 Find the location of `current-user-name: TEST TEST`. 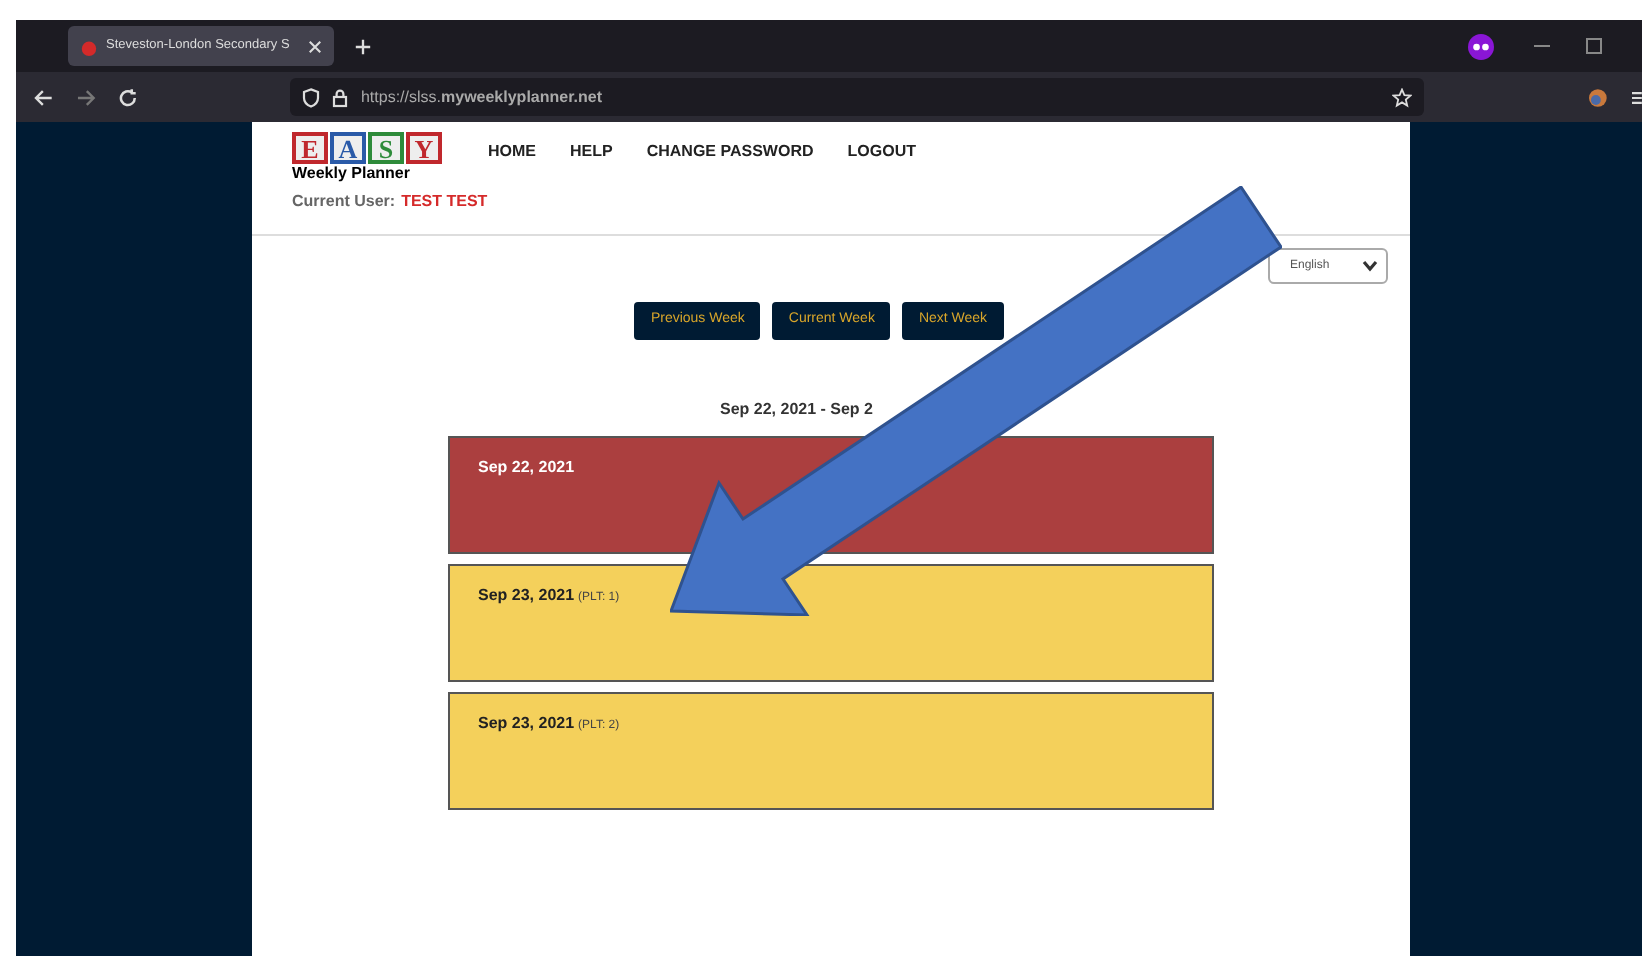

current-user-name: TEST TEST is located at coordinates (444, 202).